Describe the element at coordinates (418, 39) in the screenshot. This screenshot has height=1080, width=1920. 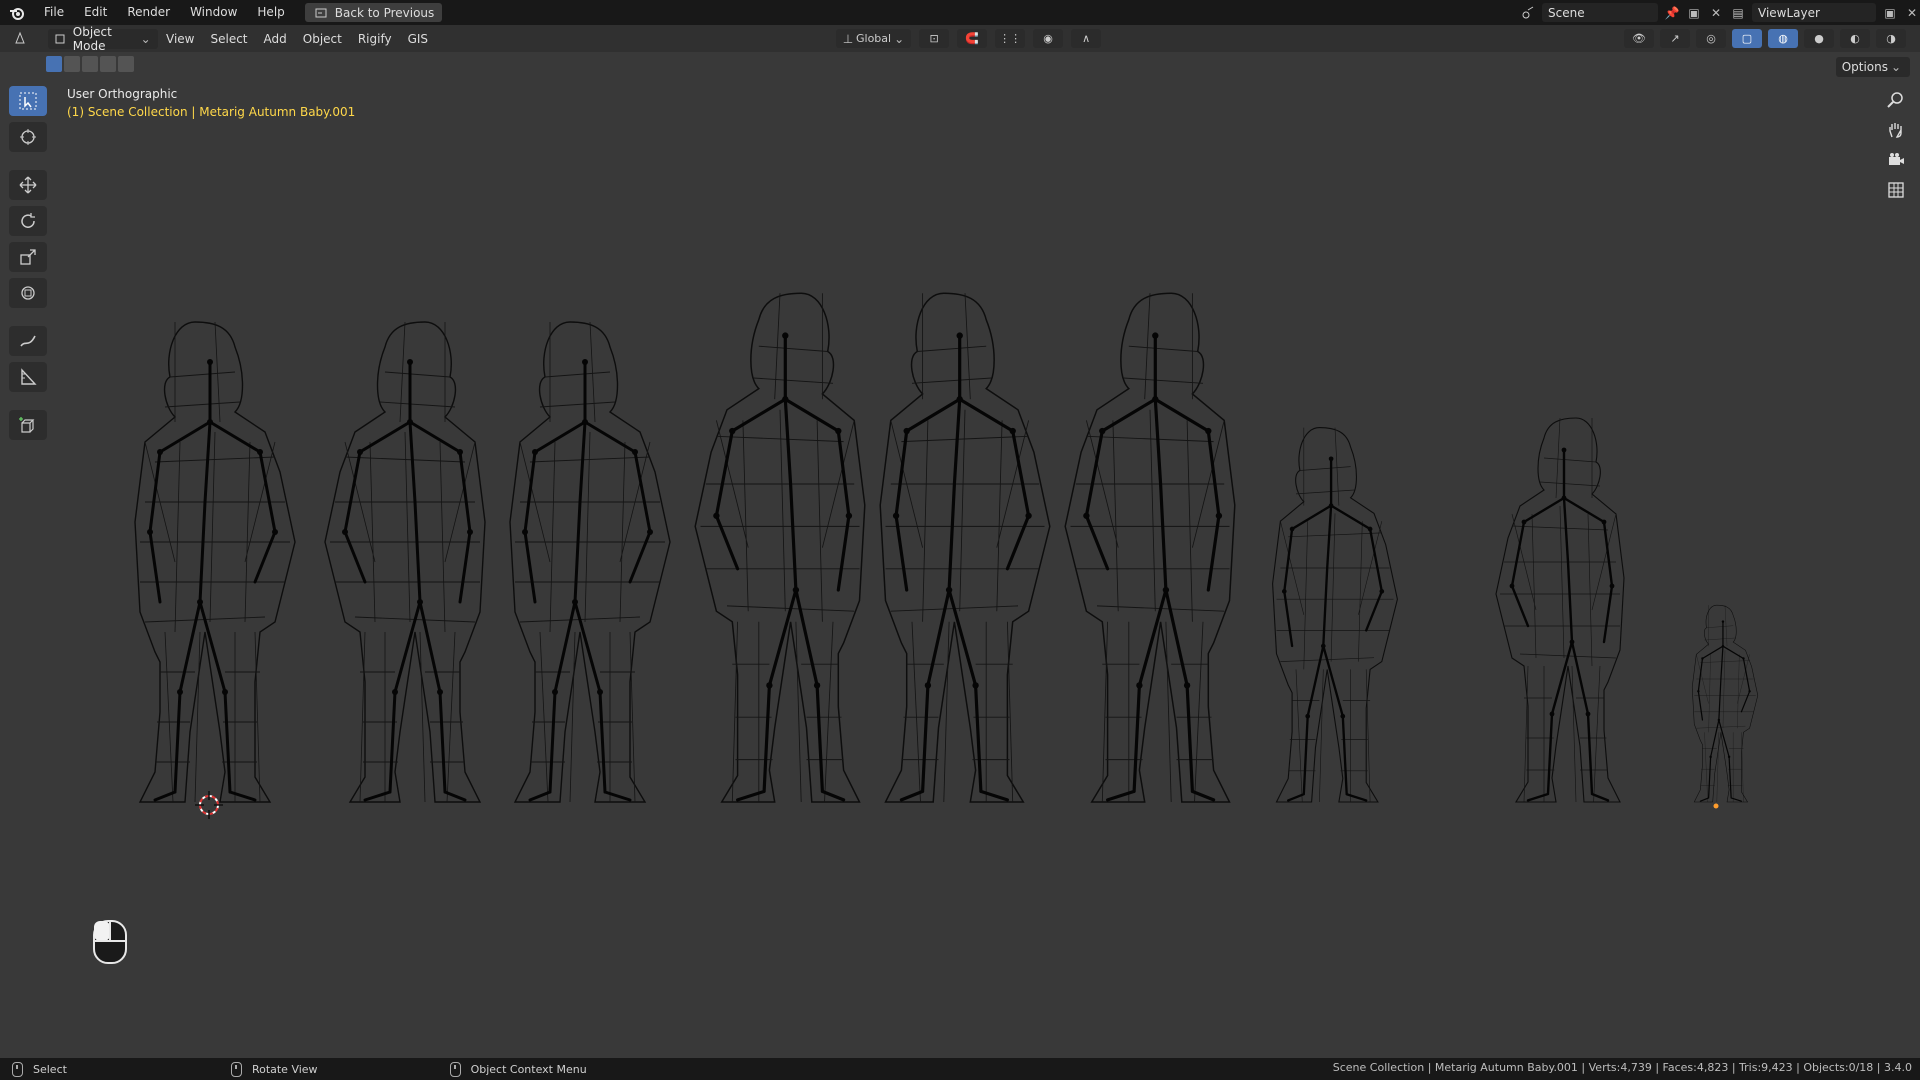
I see `header-menu-gis: GIS` at that location.